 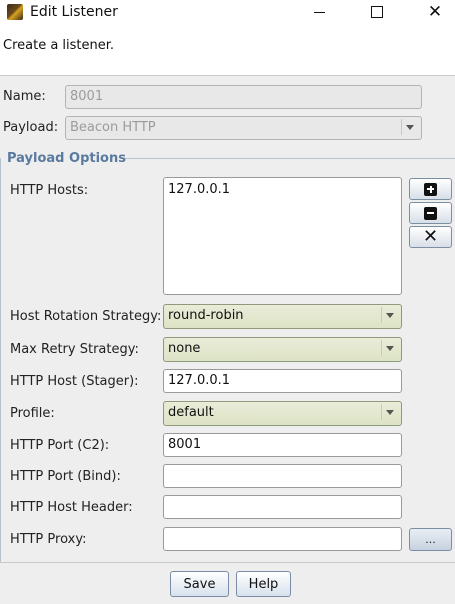 What do you see at coordinates (263, 584) in the screenshot?
I see `help-button: Help` at bounding box center [263, 584].